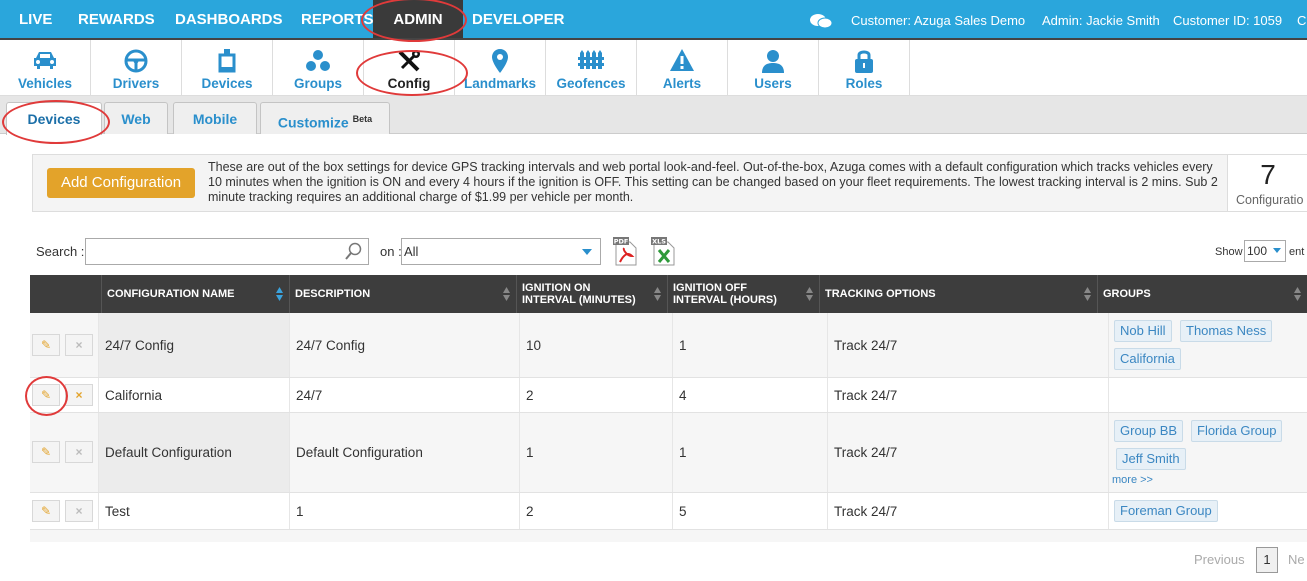 Image resolution: width=1307 pixels, height=581 pixels. I want to click on nav-rewards: REWARDS, so click(116, 19).